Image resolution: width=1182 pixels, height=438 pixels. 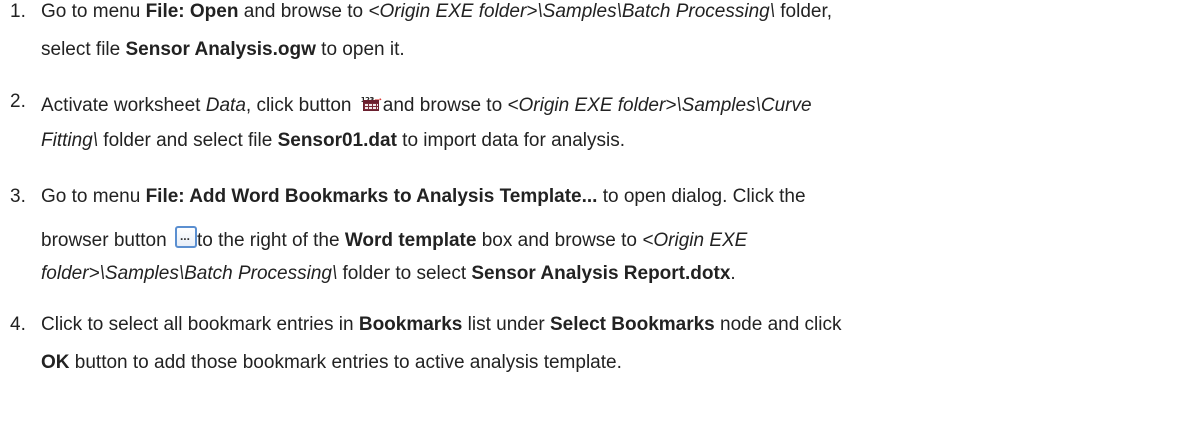 I want to click on step-text: node and click, so click(x=778, y=324).